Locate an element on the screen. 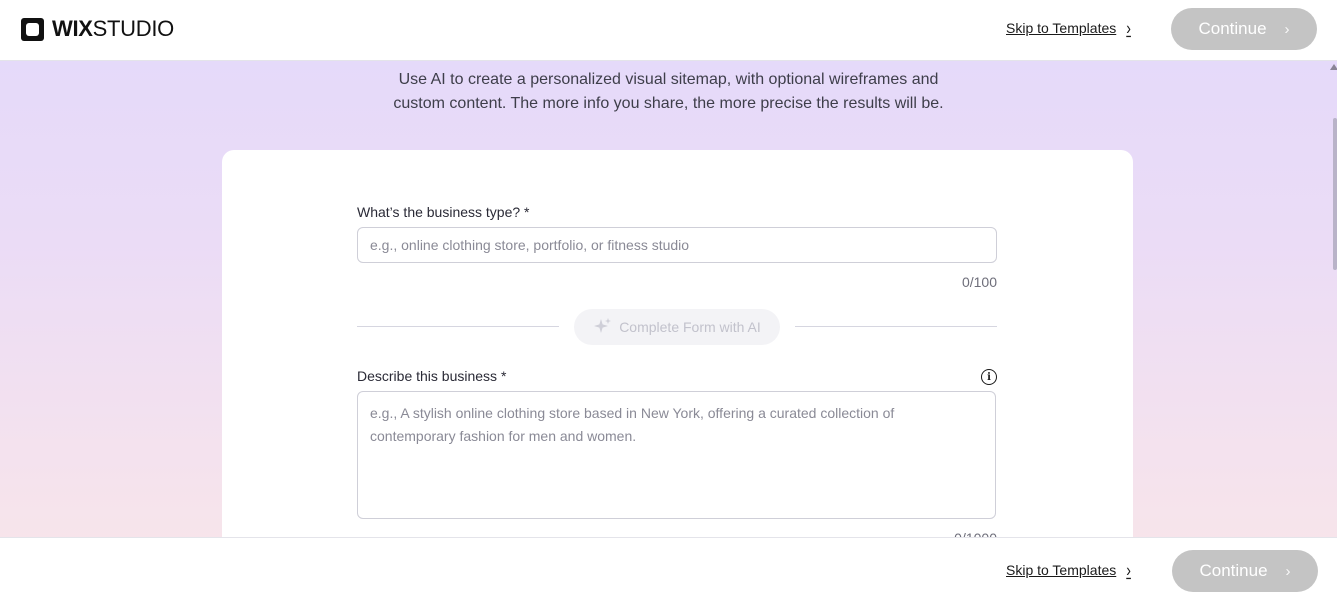 The height and width of the screenshot is (603, 1337). continue-button-footer: Continue › is located at coordinates (1245, 571).